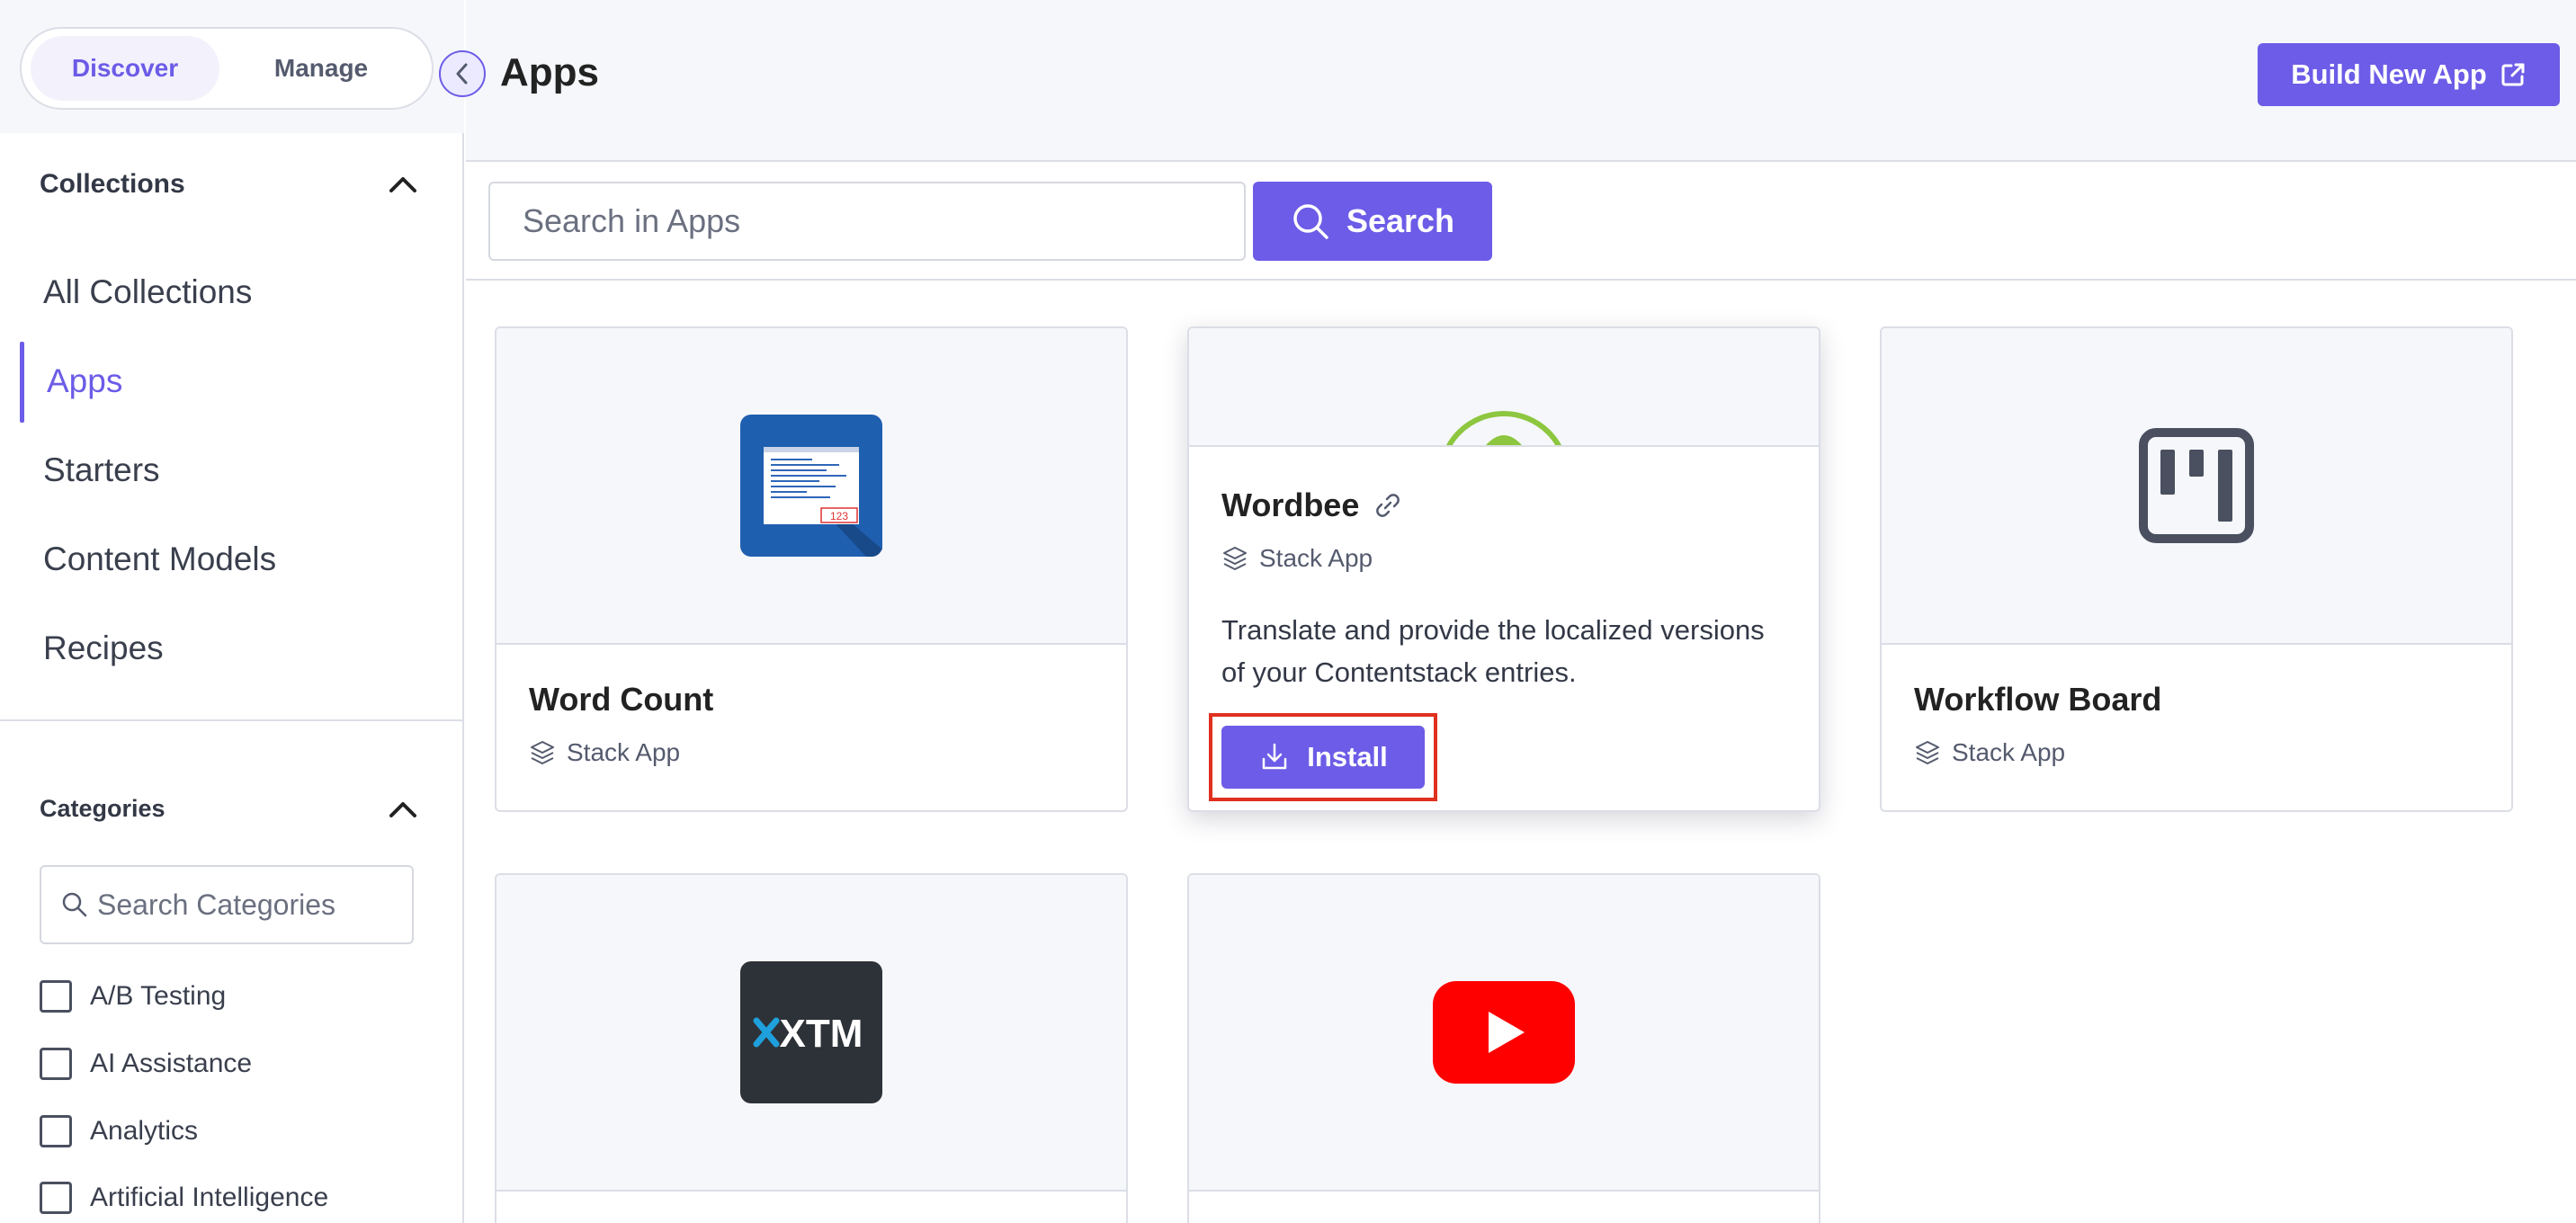  What do you see at coordinates (2389, 74) in the screenshot?
I see `build-new-app-label: Build New App` at bounding box center [2389, 74].